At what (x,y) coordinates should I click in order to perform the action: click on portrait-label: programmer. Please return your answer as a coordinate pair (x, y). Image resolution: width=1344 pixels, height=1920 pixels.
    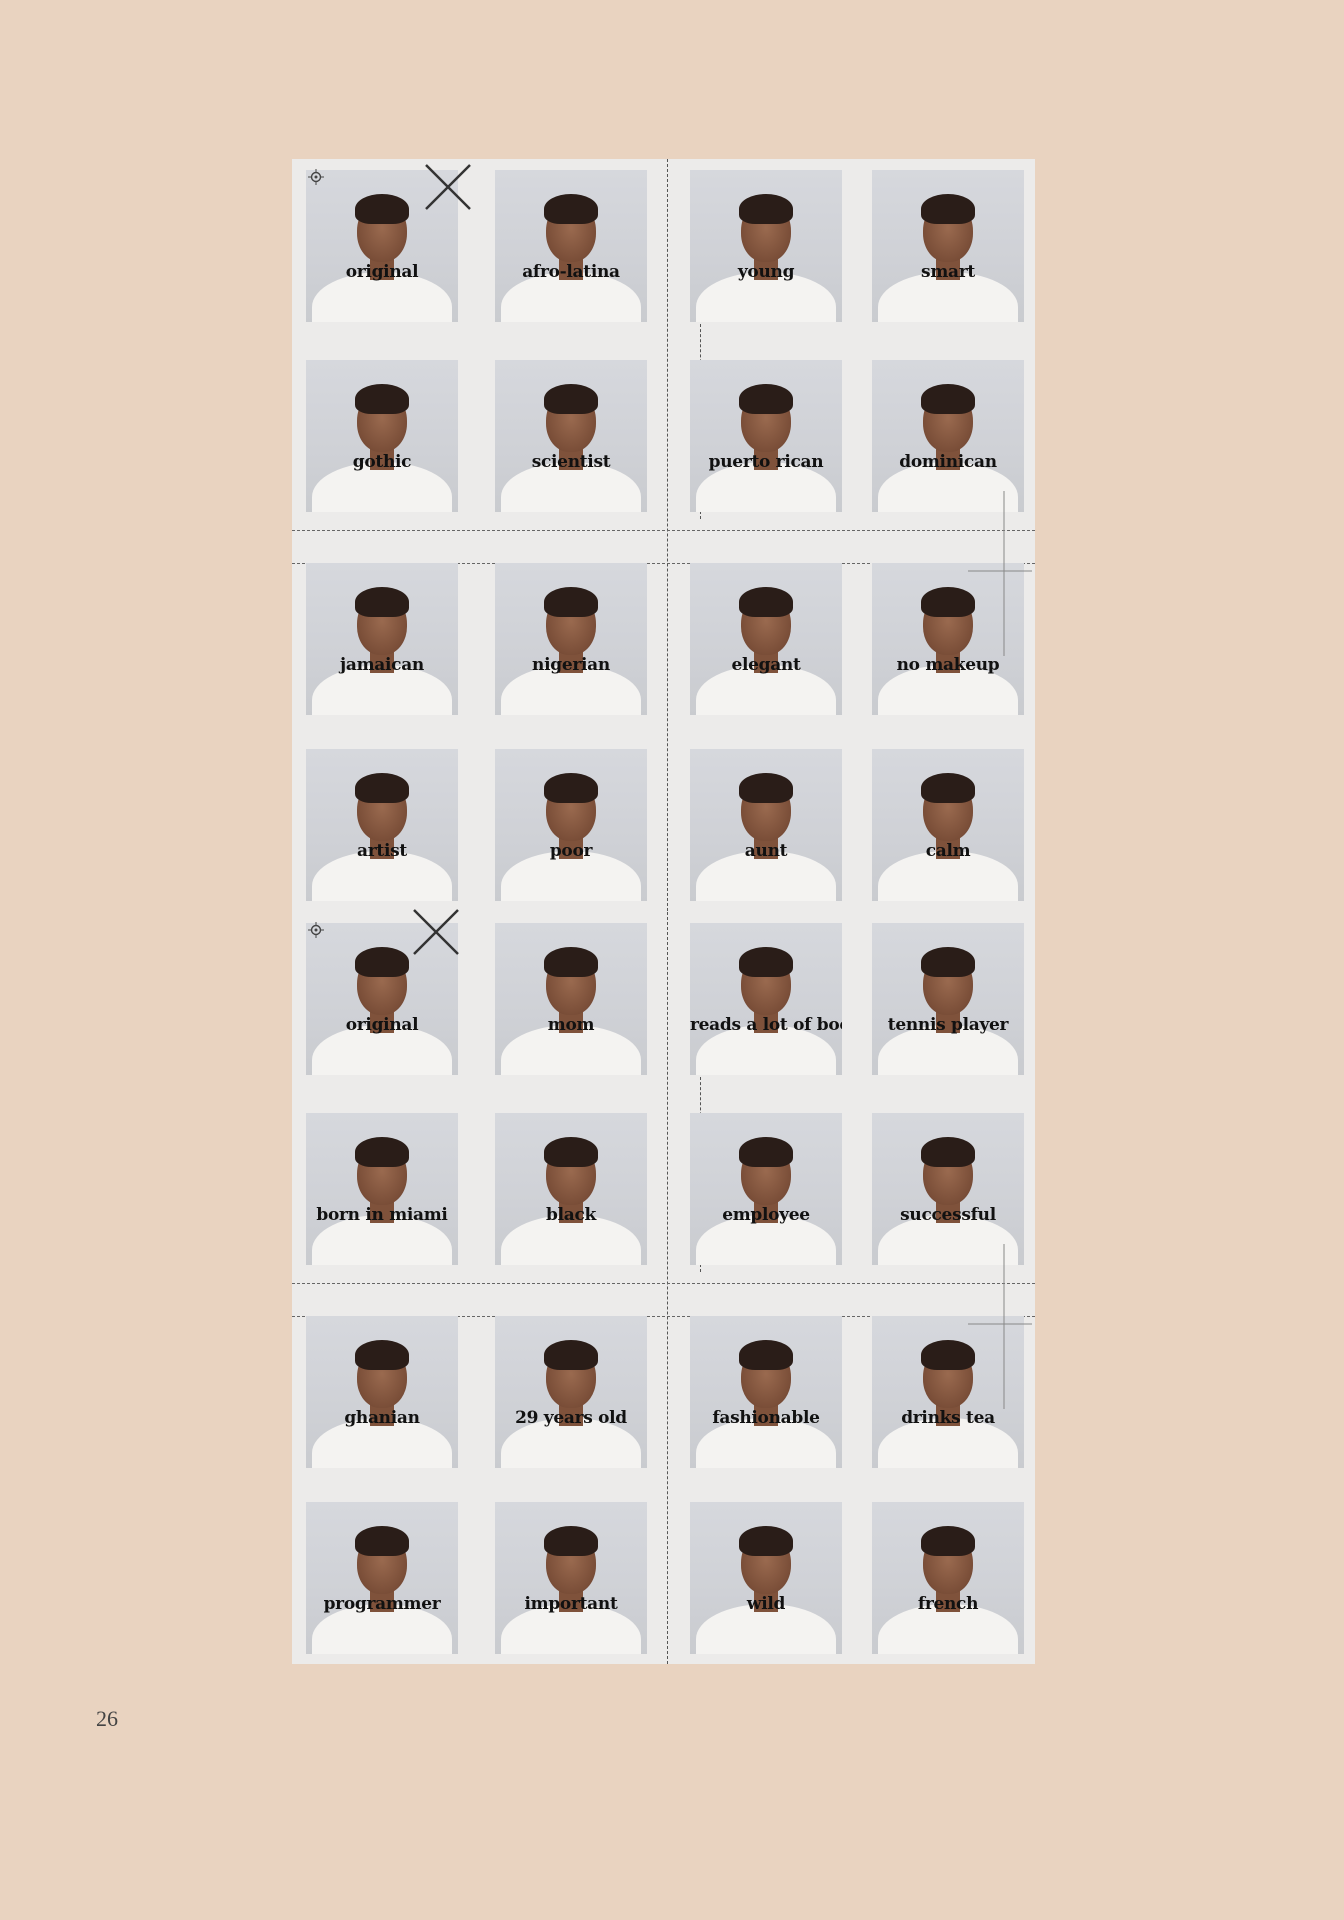
    Looking at the image, I should click on (382, 1604).